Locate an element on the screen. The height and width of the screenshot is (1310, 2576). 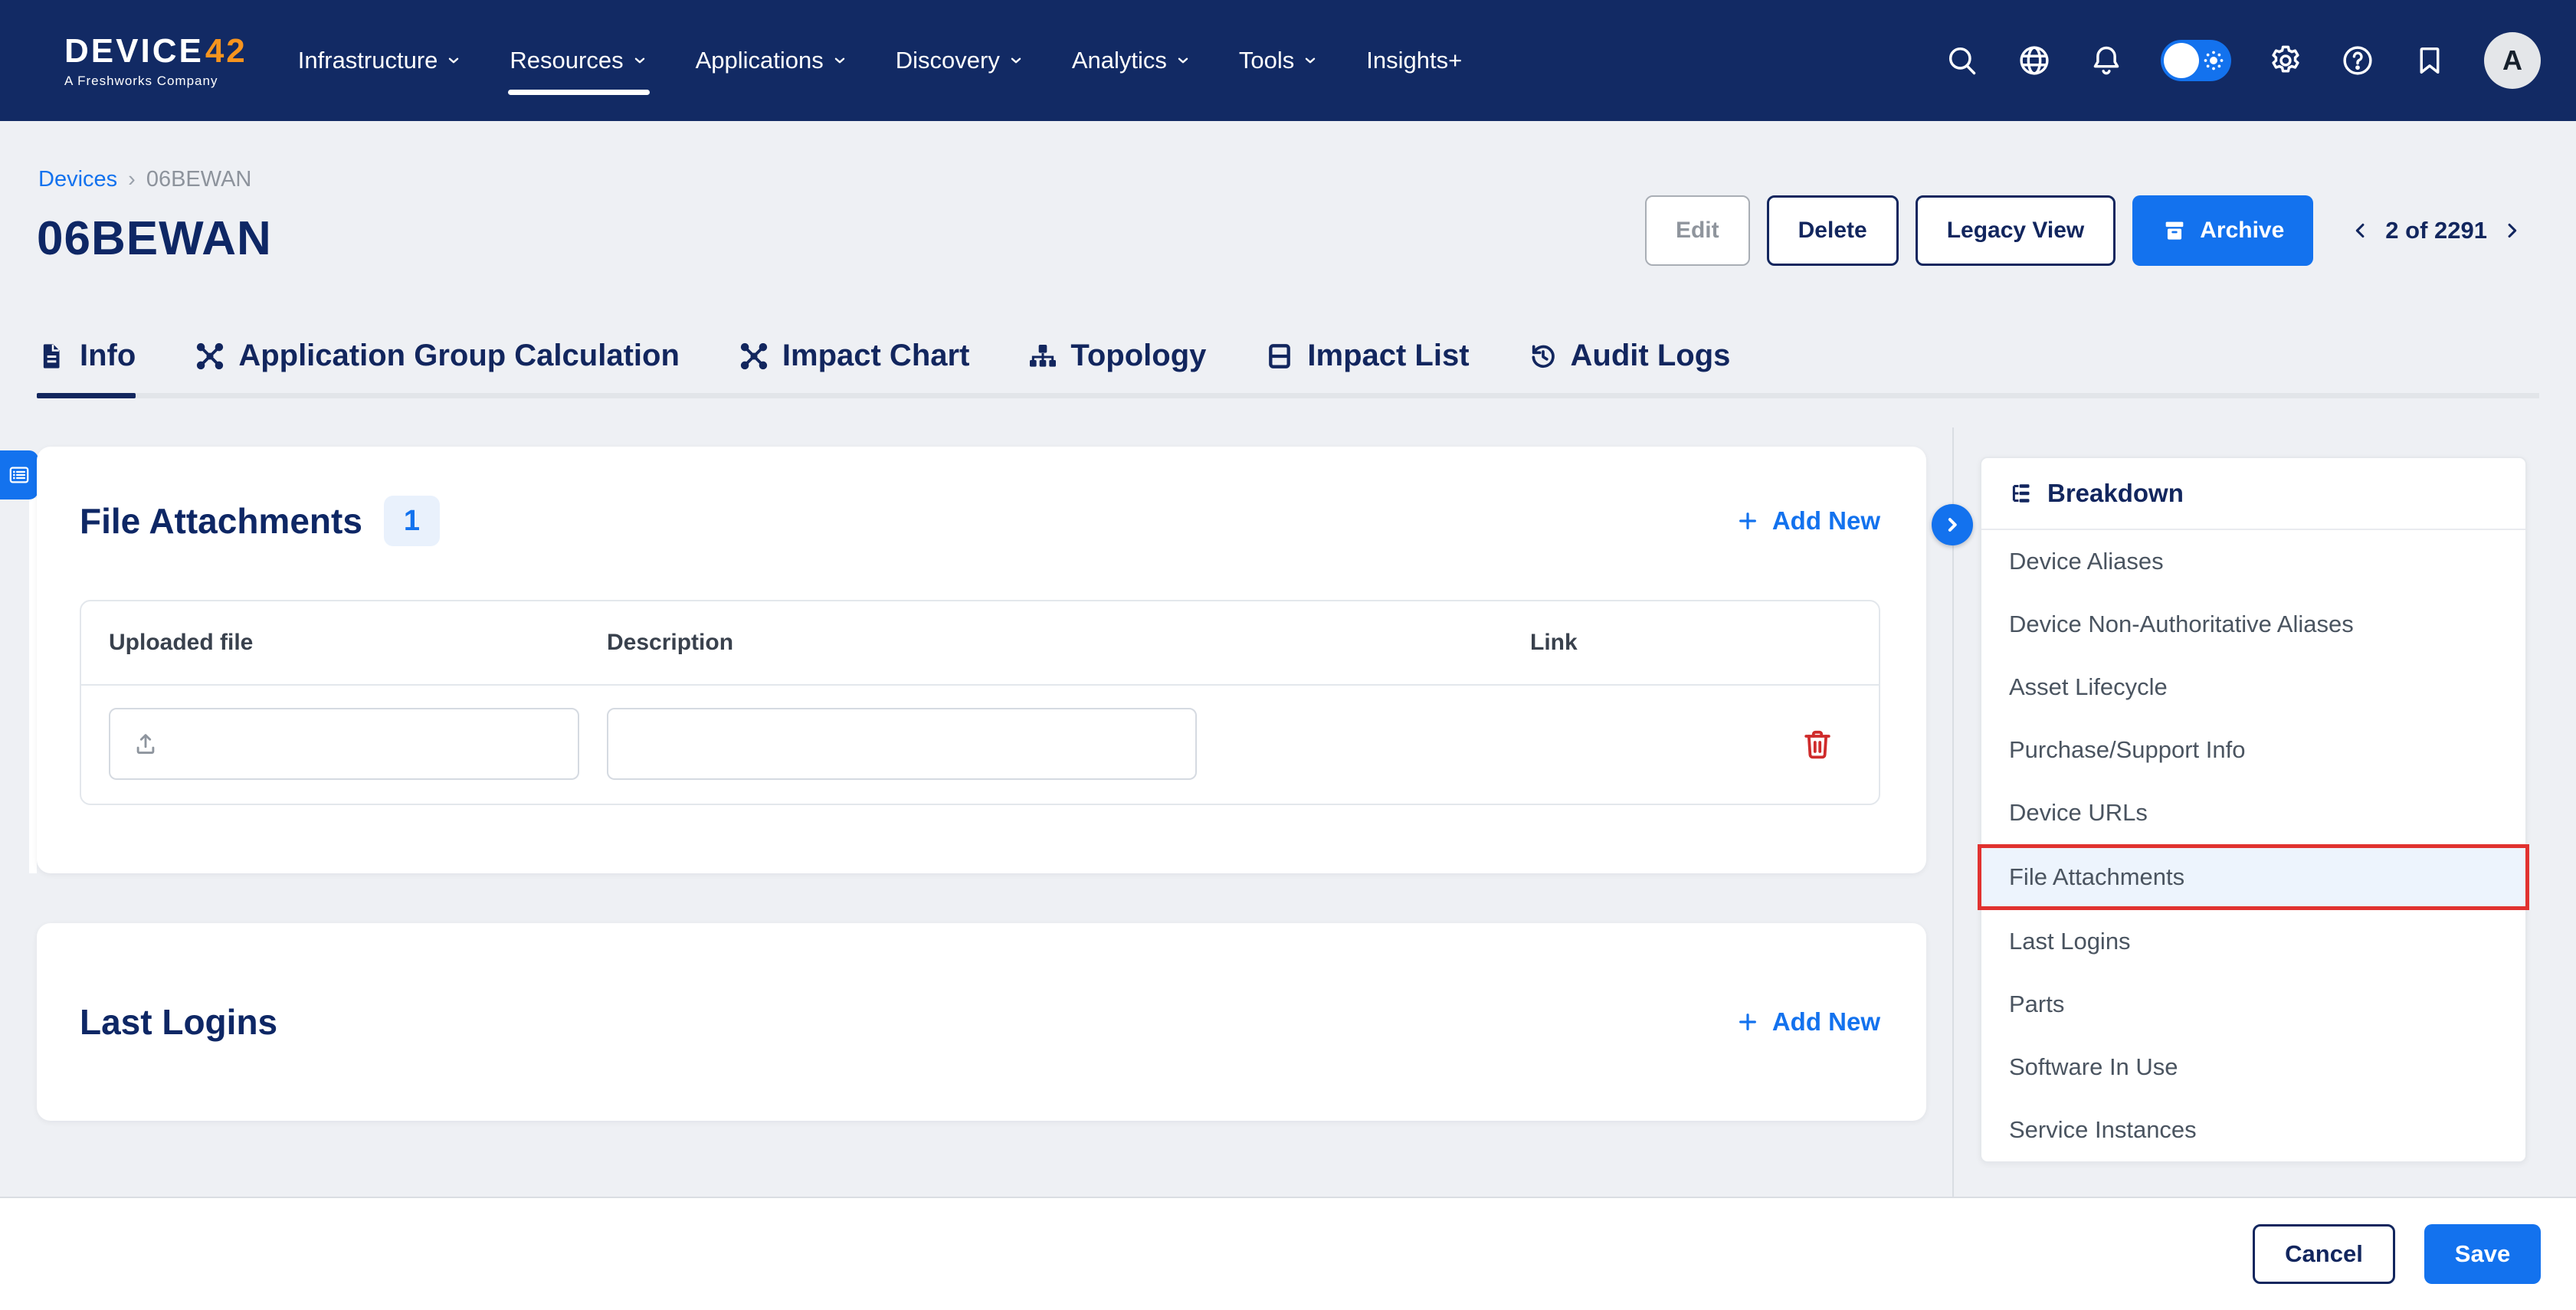
topology-icon is located at coordinates (1043, 355).